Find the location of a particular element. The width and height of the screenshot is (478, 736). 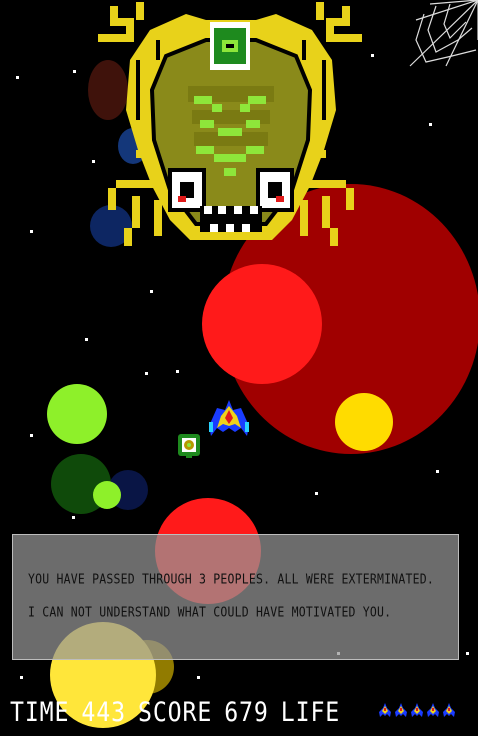

player-ship-icon is located at coordinates (229, 418).